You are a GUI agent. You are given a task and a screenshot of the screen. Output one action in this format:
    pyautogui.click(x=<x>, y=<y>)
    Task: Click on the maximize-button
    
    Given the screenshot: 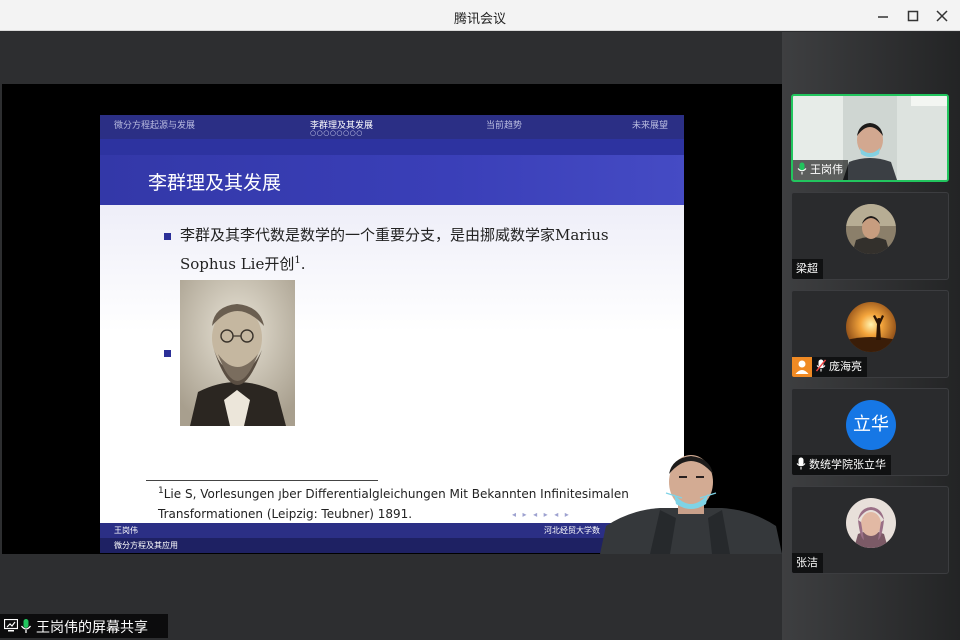 What is the action you would take?
    pyautogui.click(x=913, y=16)
    